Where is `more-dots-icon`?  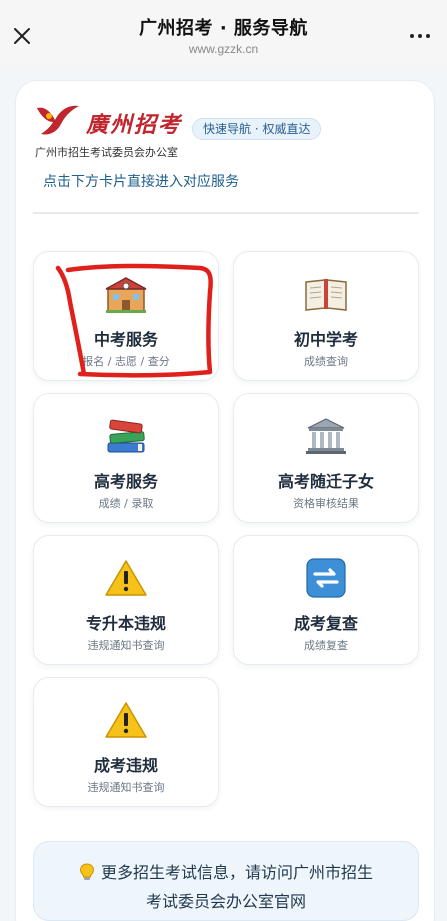 more-dots-icon is located at coordinates (412, 36).